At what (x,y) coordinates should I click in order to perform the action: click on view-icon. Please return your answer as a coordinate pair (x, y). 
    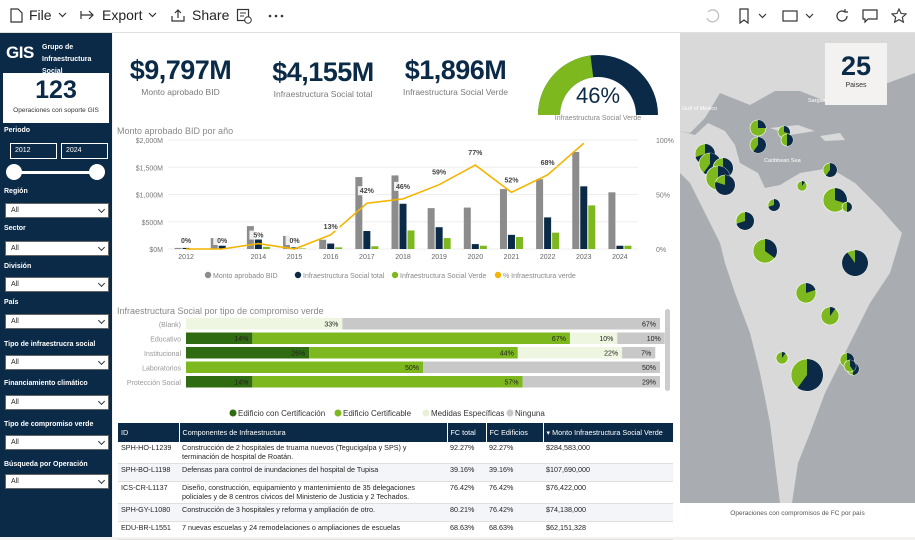
    Looking at the image, I should click on (790, 16).